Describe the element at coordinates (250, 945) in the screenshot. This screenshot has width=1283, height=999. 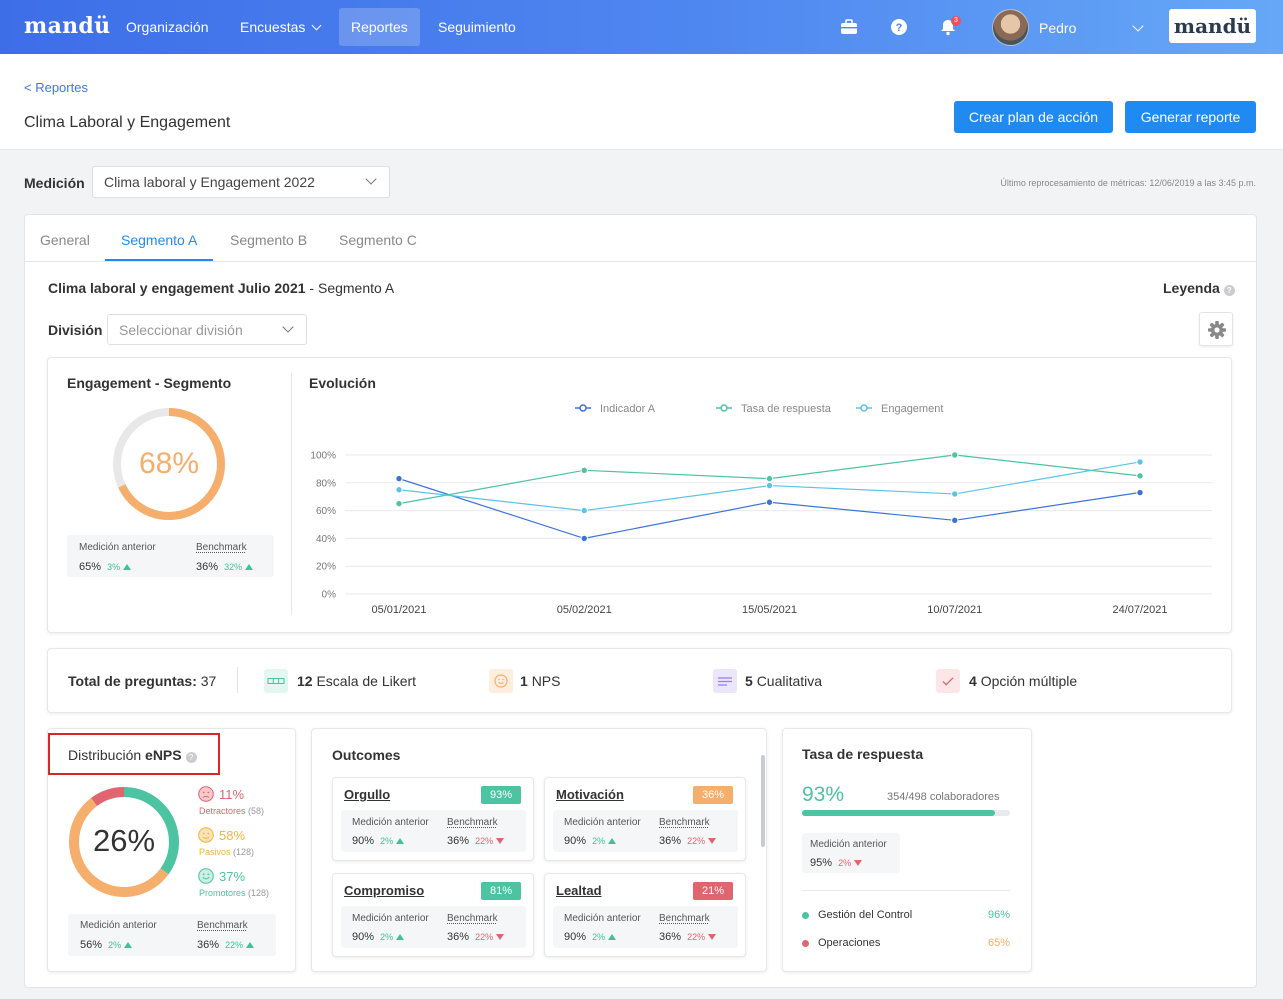
I see `arrow-up-icon` at that location.